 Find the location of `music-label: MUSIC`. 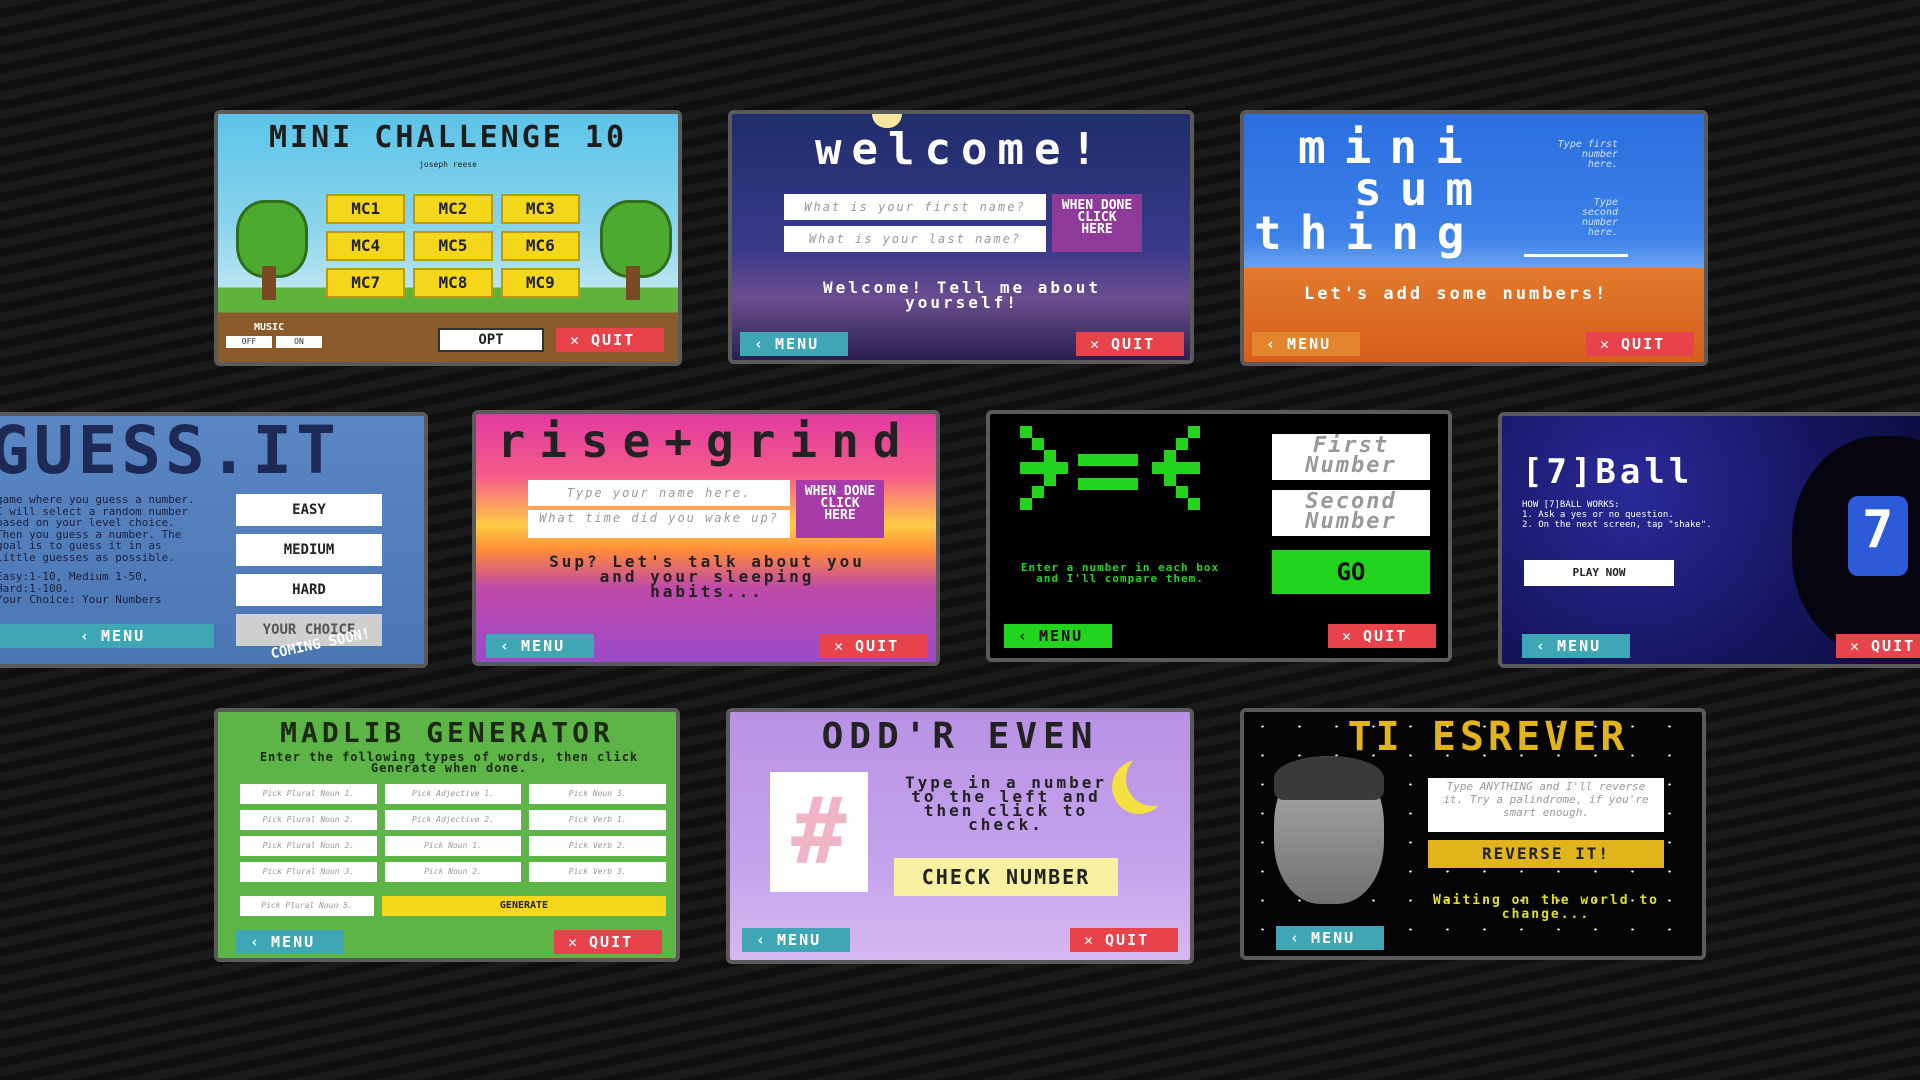

music-label: MUSIC is located at coordinates (269, 327).